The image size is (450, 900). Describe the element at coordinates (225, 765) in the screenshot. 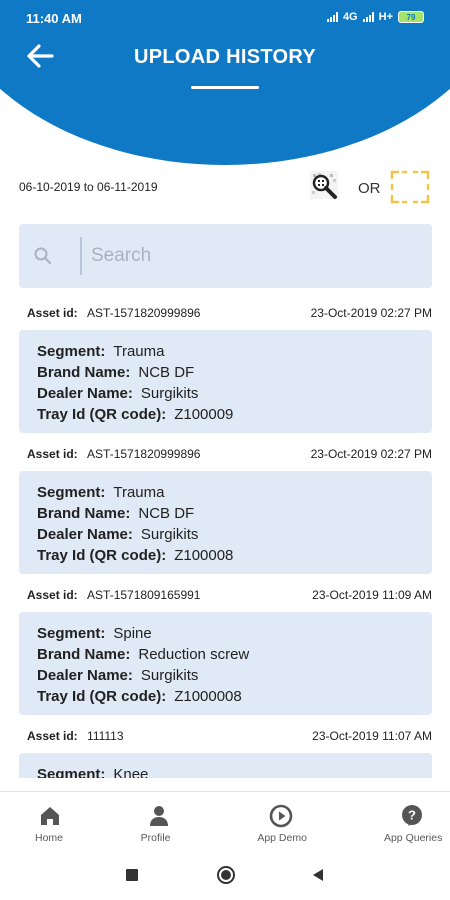

I see `upload-card: Segment: Knee` at that location.